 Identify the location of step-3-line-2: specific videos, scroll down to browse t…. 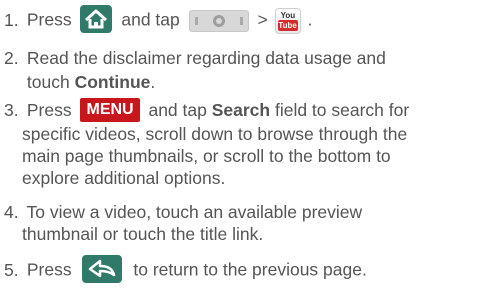
(239, 134).